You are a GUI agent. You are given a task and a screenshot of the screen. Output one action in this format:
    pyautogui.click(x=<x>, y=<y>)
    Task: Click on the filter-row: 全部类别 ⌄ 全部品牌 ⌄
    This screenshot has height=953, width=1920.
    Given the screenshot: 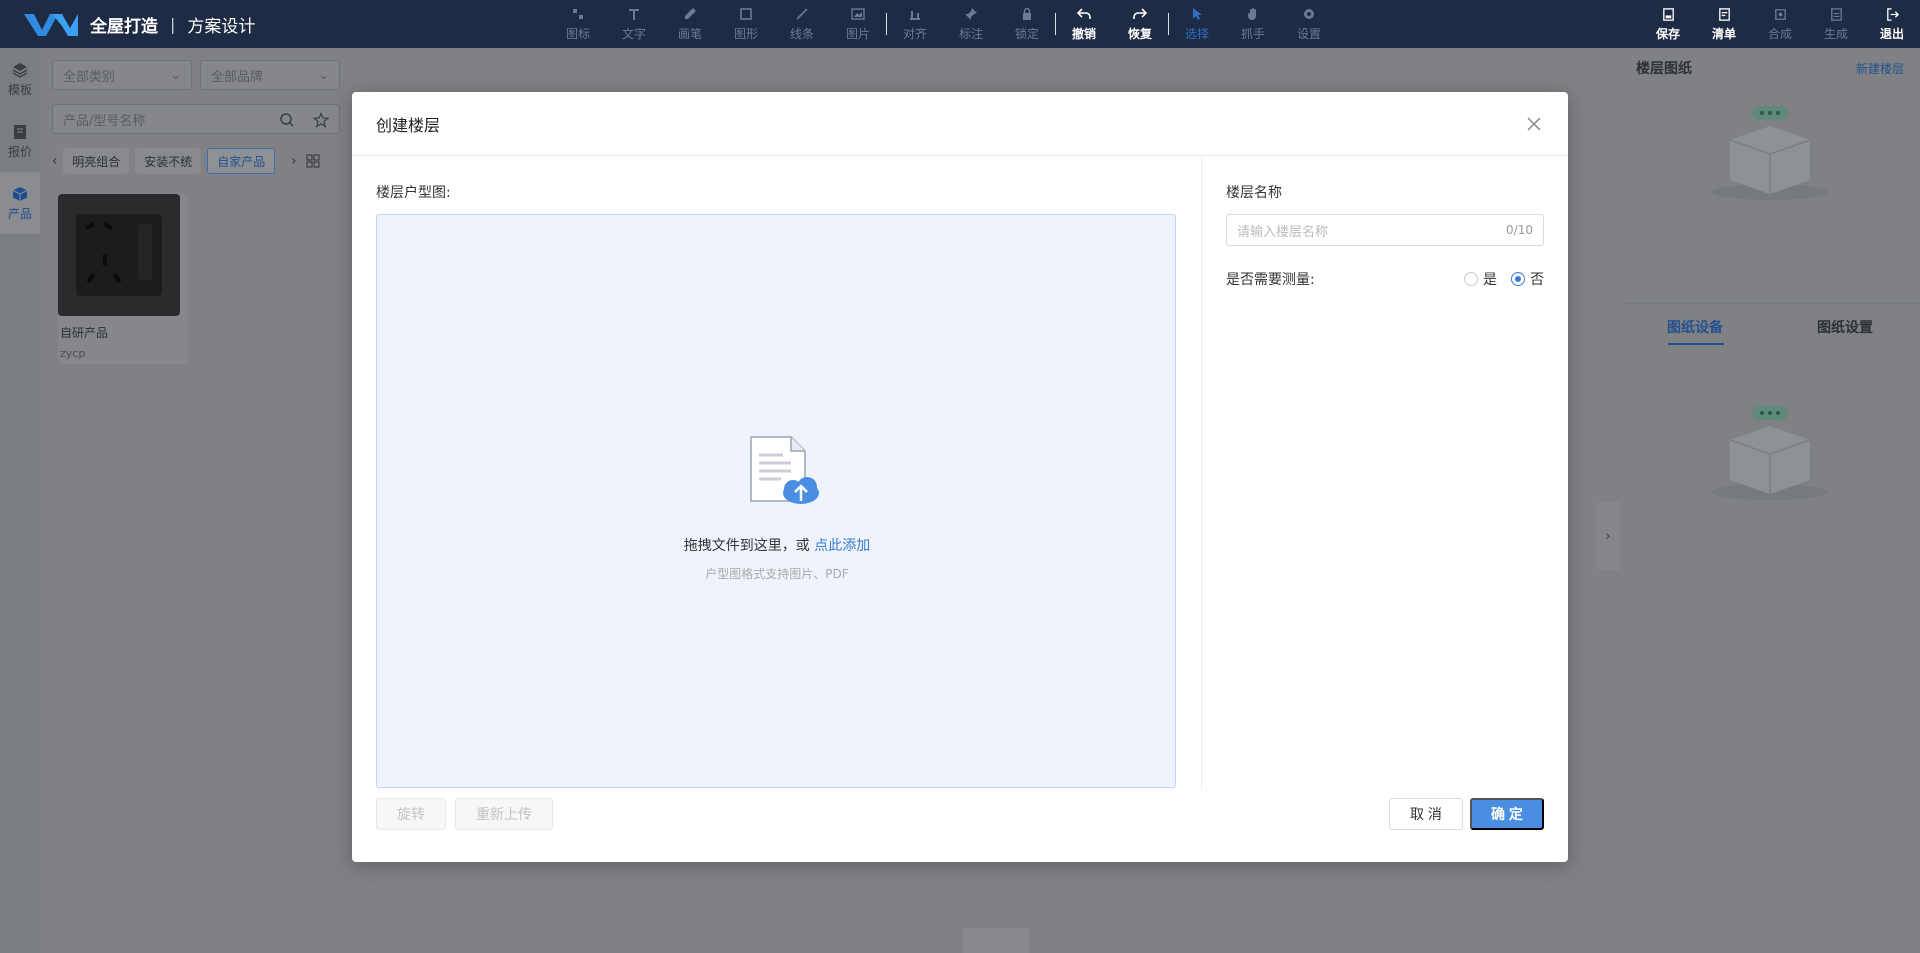 What is the action you would take?
    pyautogui.click(x=196, y=75)
    